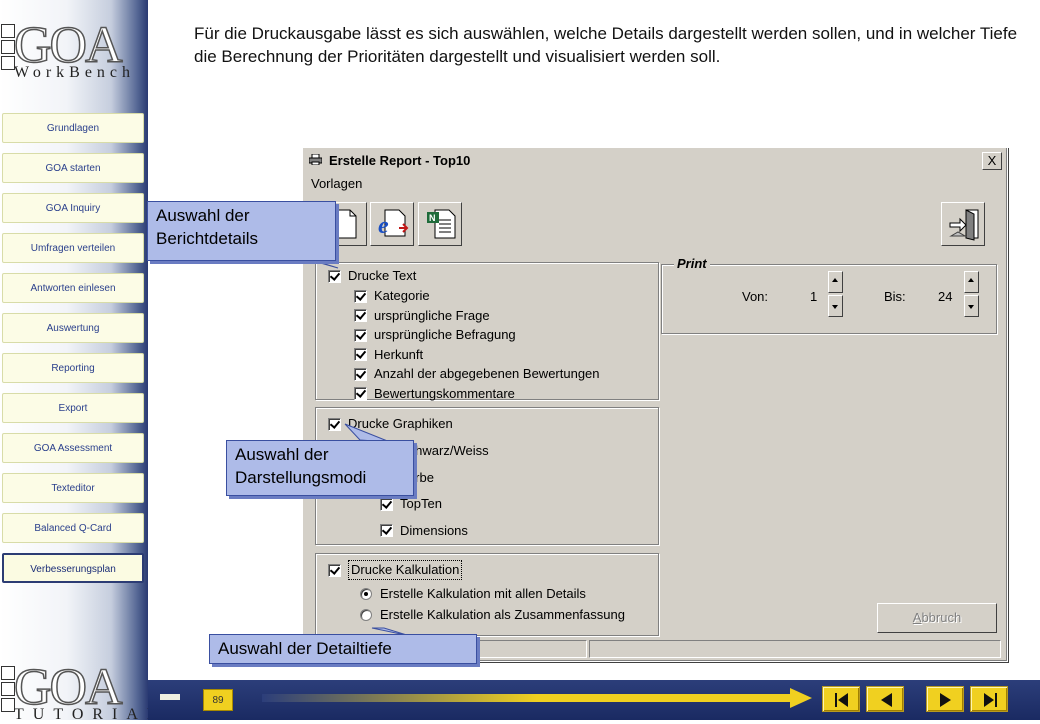  I want to click on previous-page-button, so click(885, 699).